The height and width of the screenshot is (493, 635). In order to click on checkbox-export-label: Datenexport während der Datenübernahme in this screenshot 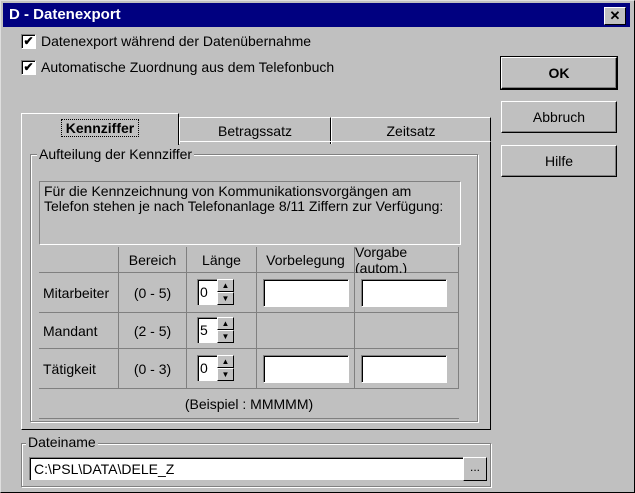, I will do `click(176, 41)`.